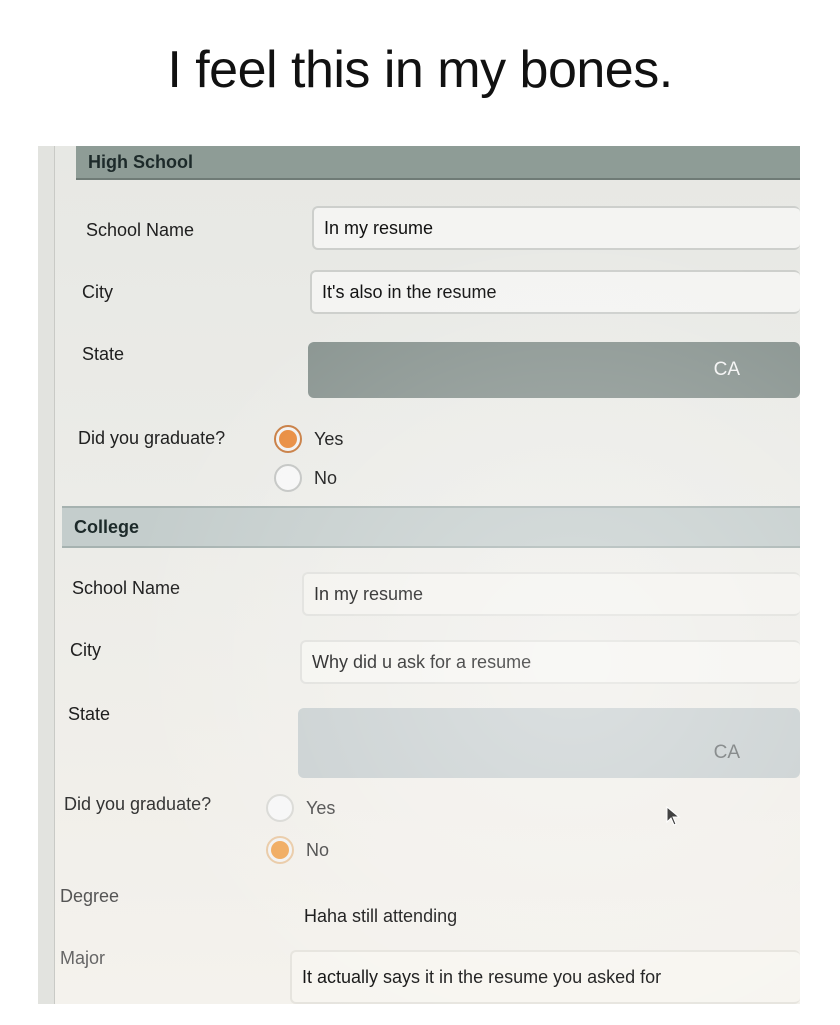 This screenshot has width=840, height=1025. What do you see at coordinates (438, 163) in the screenshot?
I see `section-header-high-school: High School` at bounding box center [438, 163].